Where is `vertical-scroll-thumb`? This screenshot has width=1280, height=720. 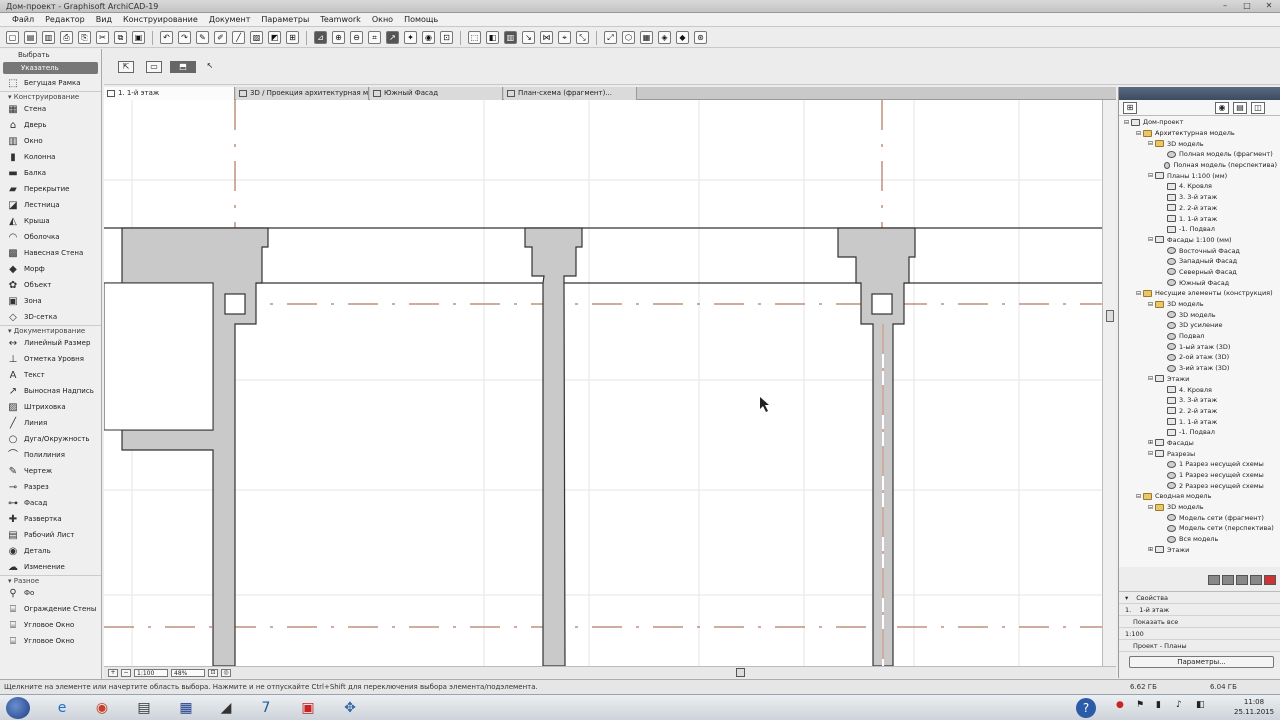 vertical-scroll-thumb is located at coordinates (1110, 316).